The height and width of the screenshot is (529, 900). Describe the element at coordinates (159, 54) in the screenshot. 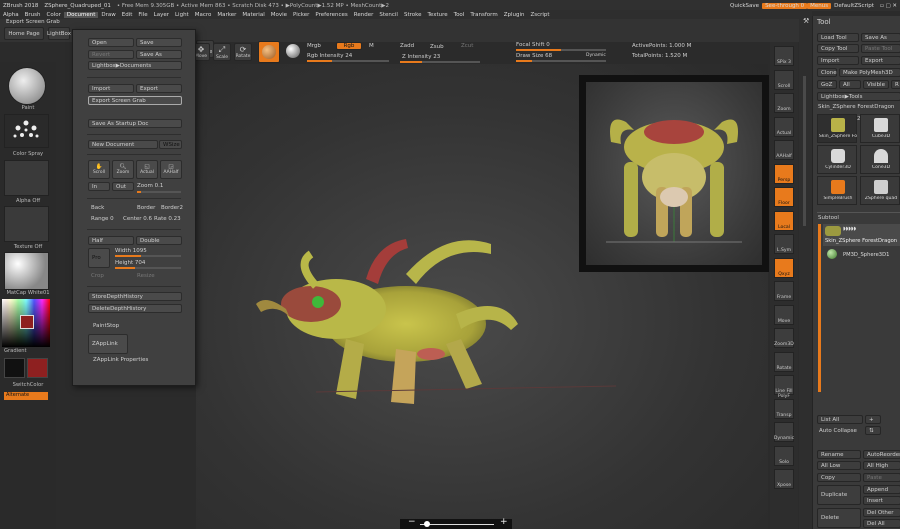

I see `save-as-button: Save As` at that location.